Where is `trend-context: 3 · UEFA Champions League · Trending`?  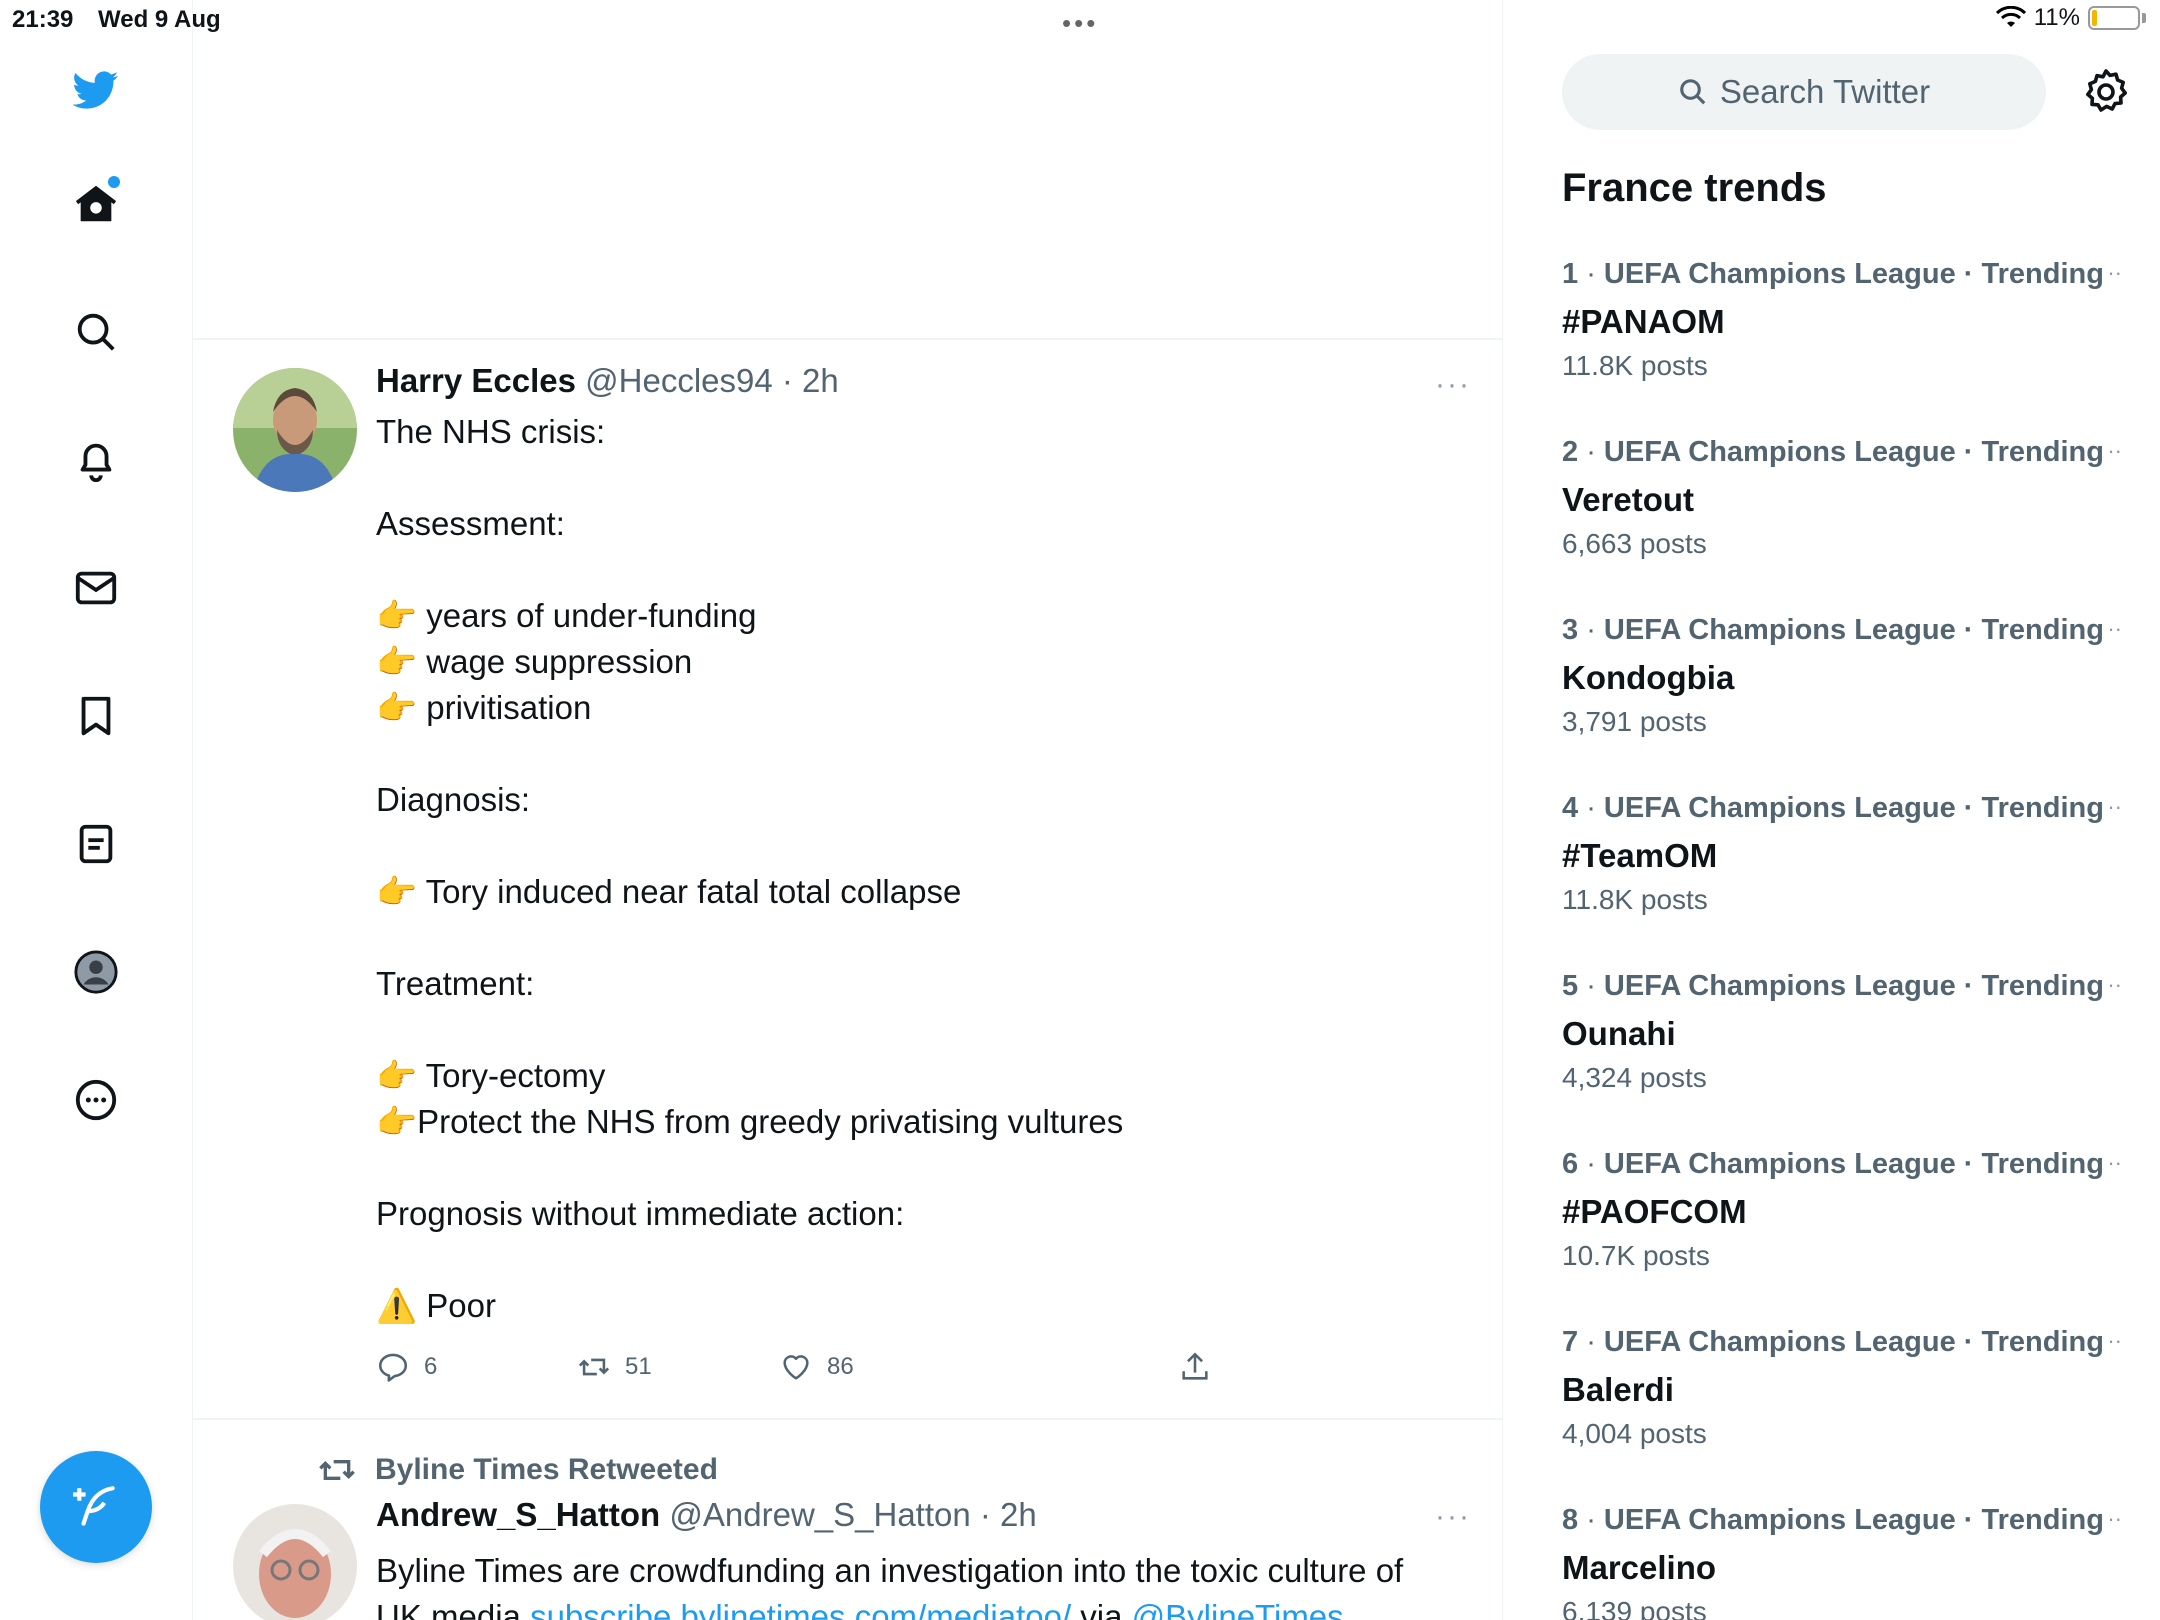
trend-context: 3 · UEFA Champions League · Trending is located at coordinates (1842, 634).